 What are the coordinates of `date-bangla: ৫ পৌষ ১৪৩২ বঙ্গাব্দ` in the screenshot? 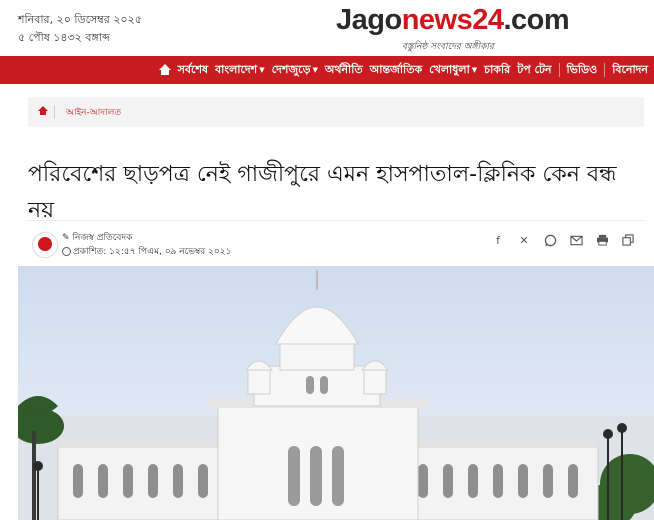 It's located at (64, 37).